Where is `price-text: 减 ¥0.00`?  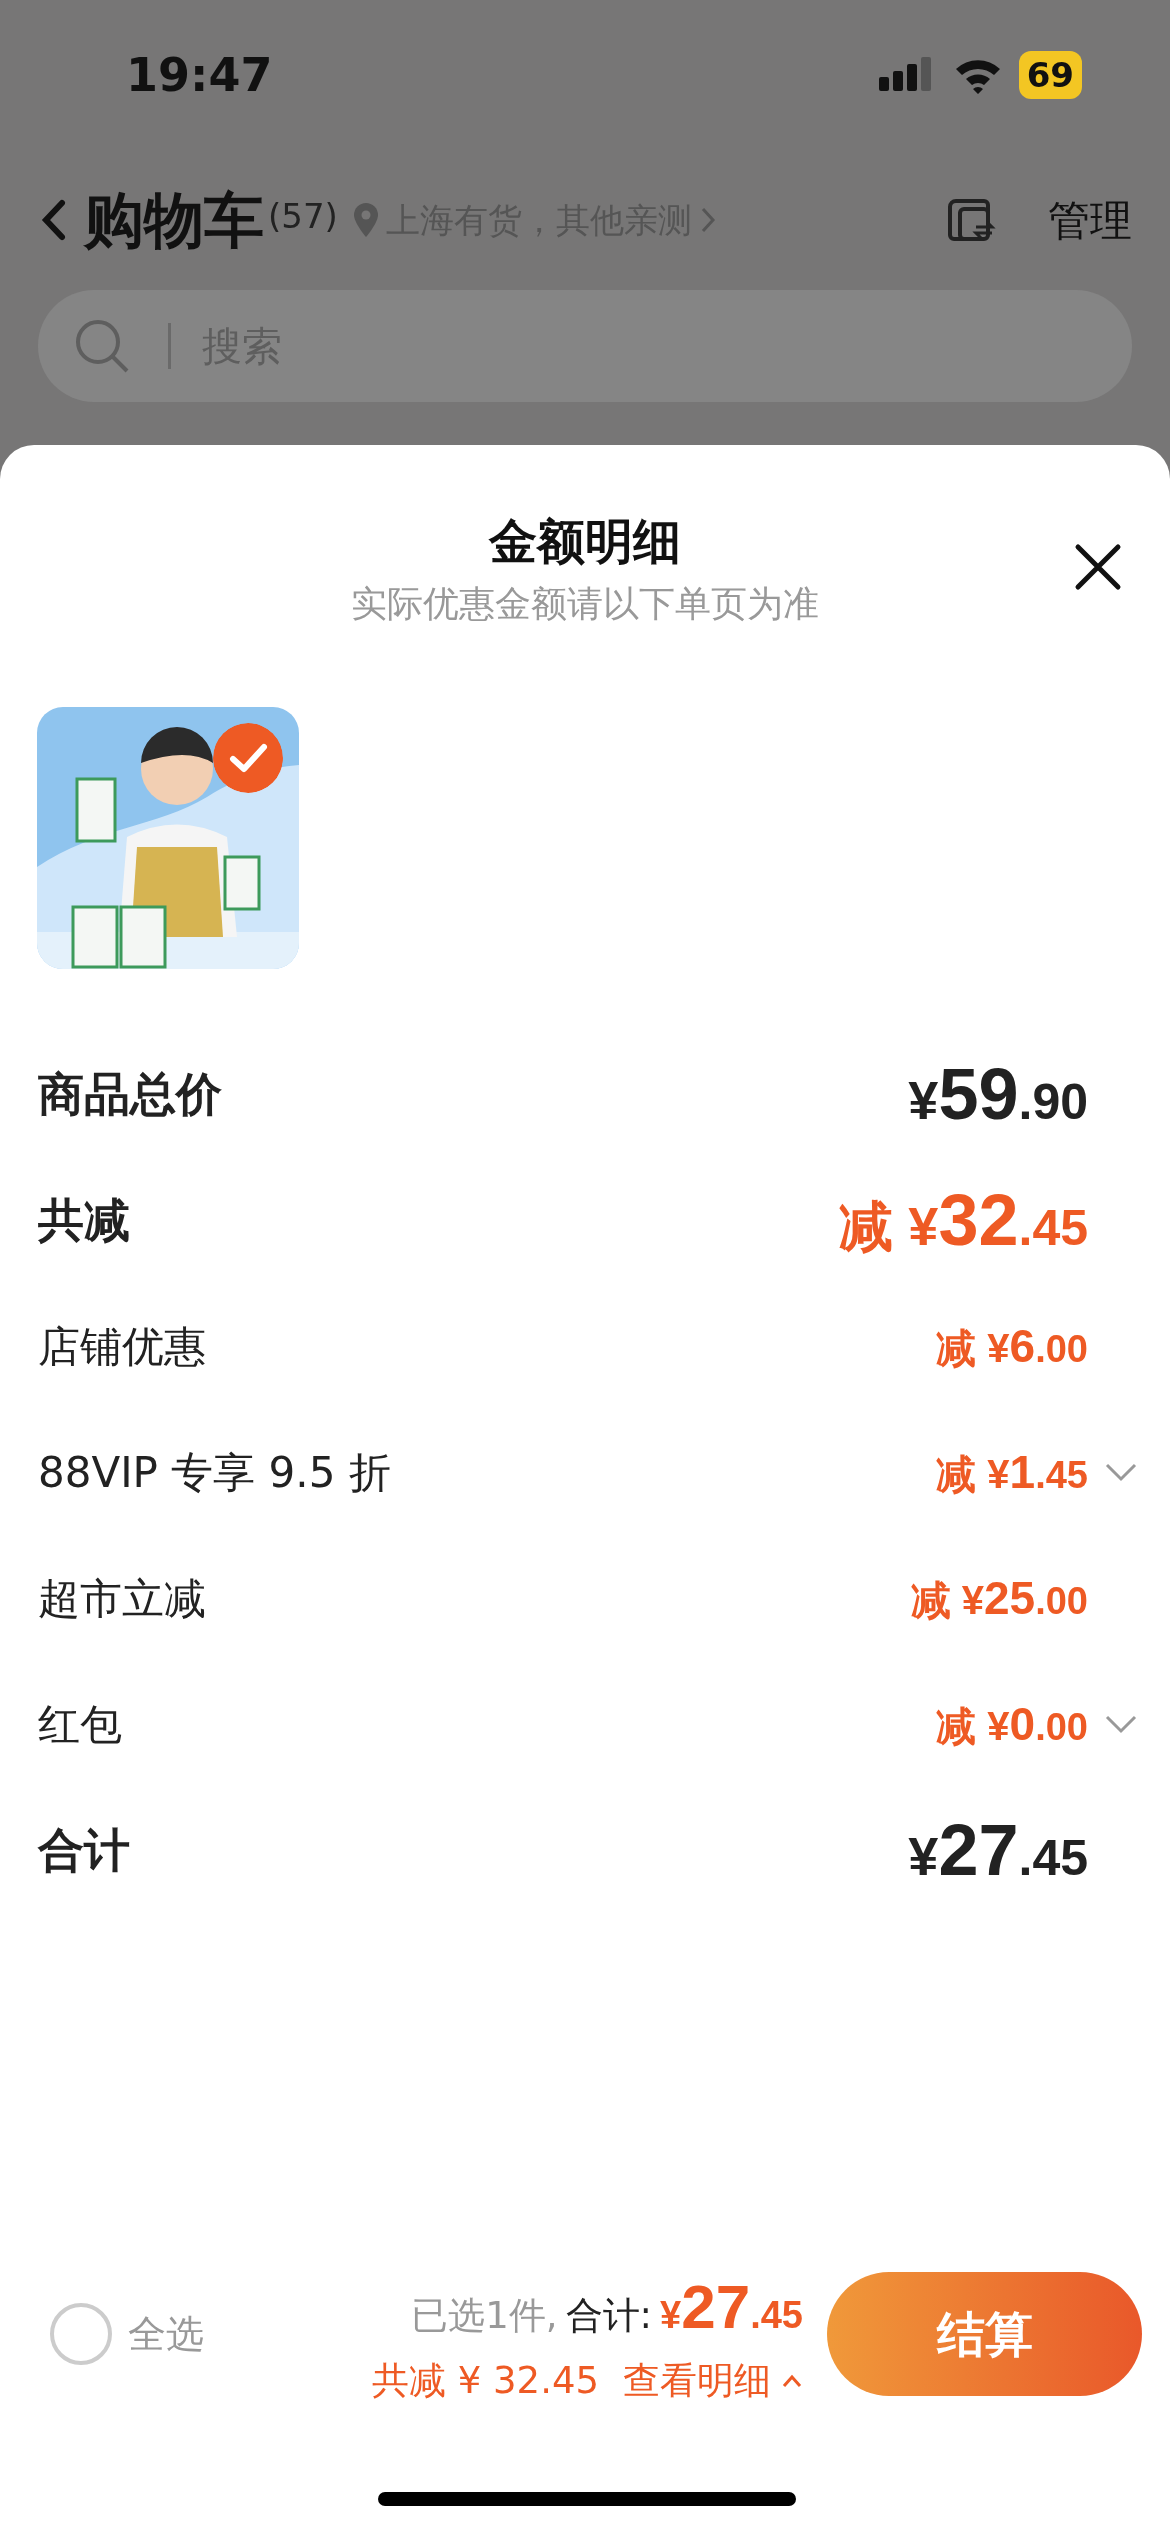 price-text: 减 ¥0.00 is located at coordinates (1012, 1724).